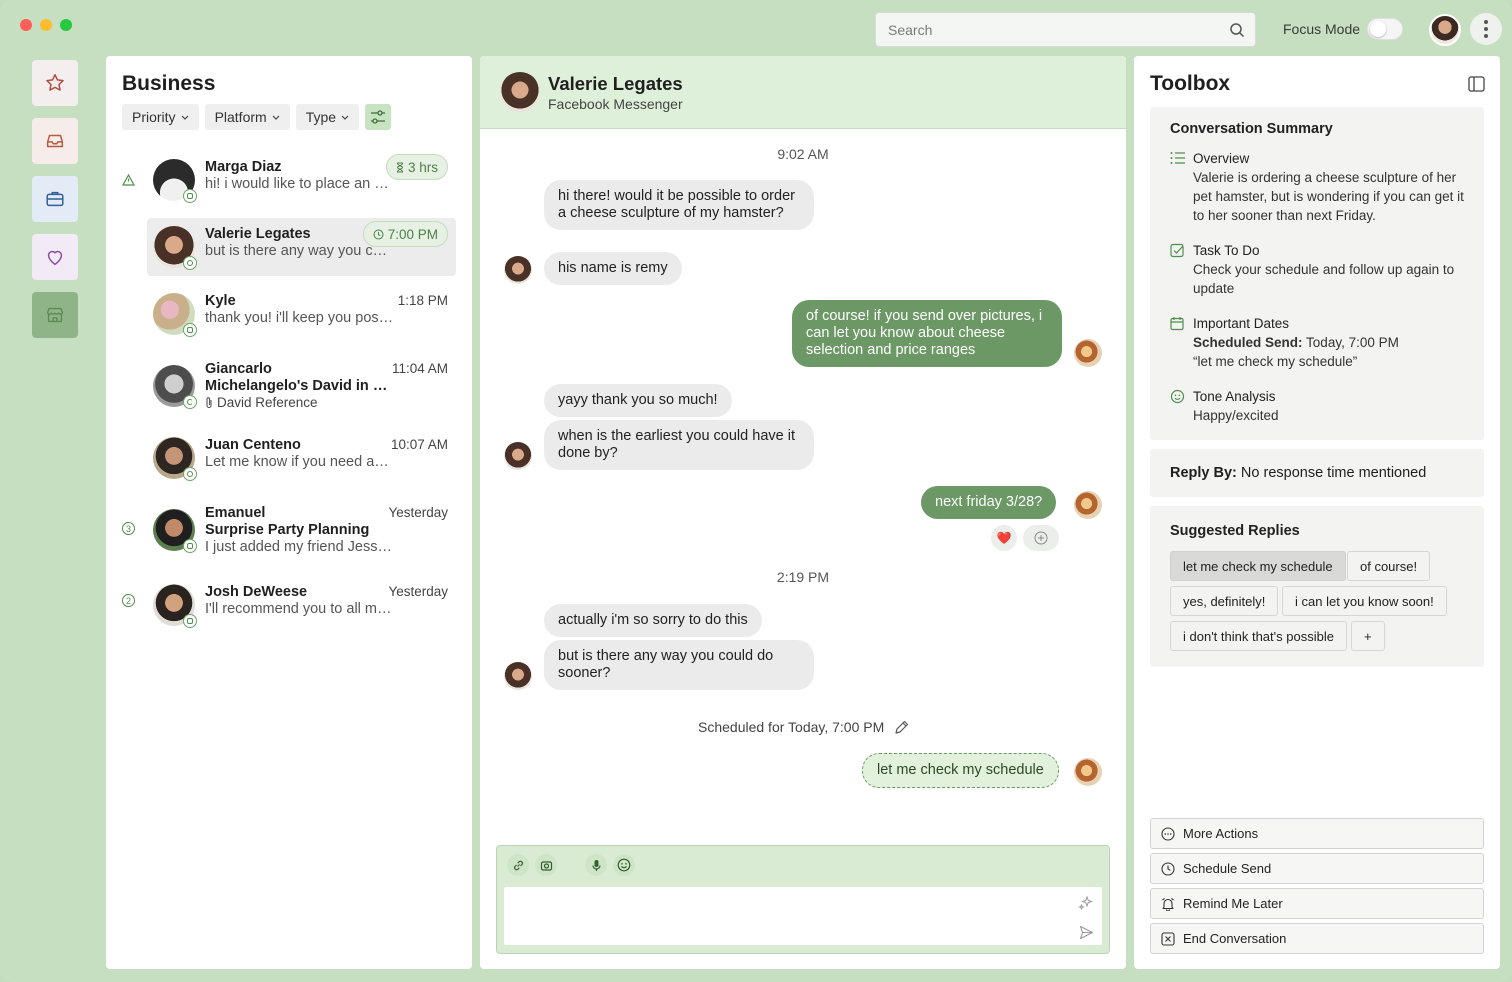 This screenshot has height=982, width=1512. What do you see at coordinates (247, 117) in the screenshot?
I see `filter-platform: Platform` at bounding box center [247, 117].